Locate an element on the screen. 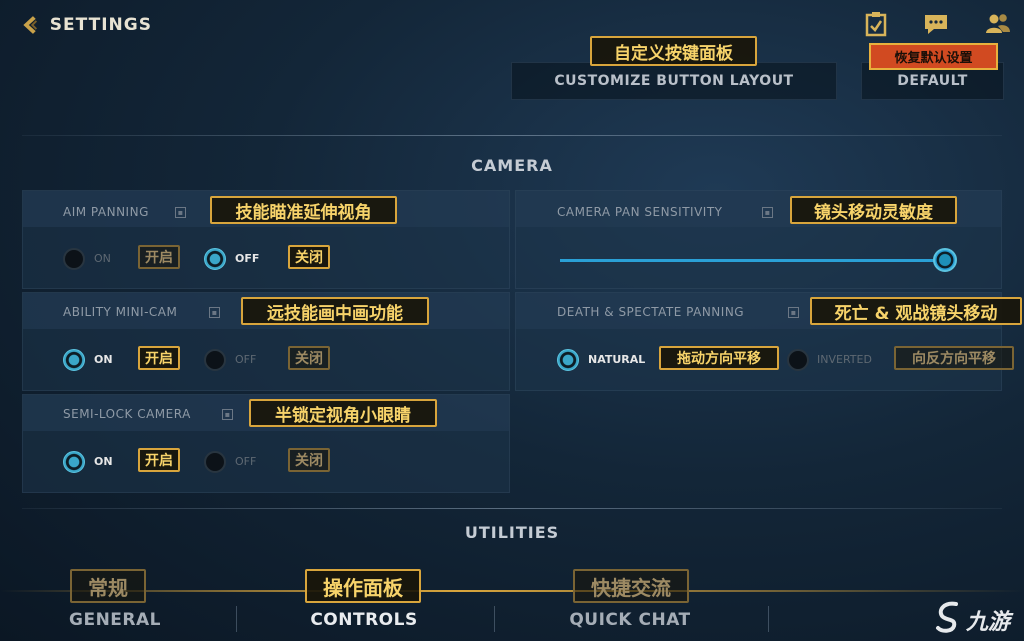 The image size is (1024, 641). default-button-label: DEFAULT is located at coordinates (932, 81).